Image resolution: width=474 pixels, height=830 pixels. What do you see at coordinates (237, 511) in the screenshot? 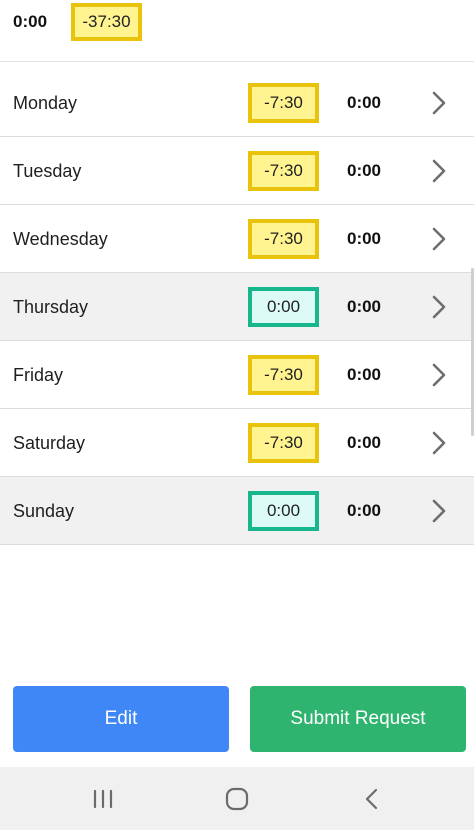
I see `day-row-sunday: Sunday 0:00 0:00` at bounding box center [237, 511].